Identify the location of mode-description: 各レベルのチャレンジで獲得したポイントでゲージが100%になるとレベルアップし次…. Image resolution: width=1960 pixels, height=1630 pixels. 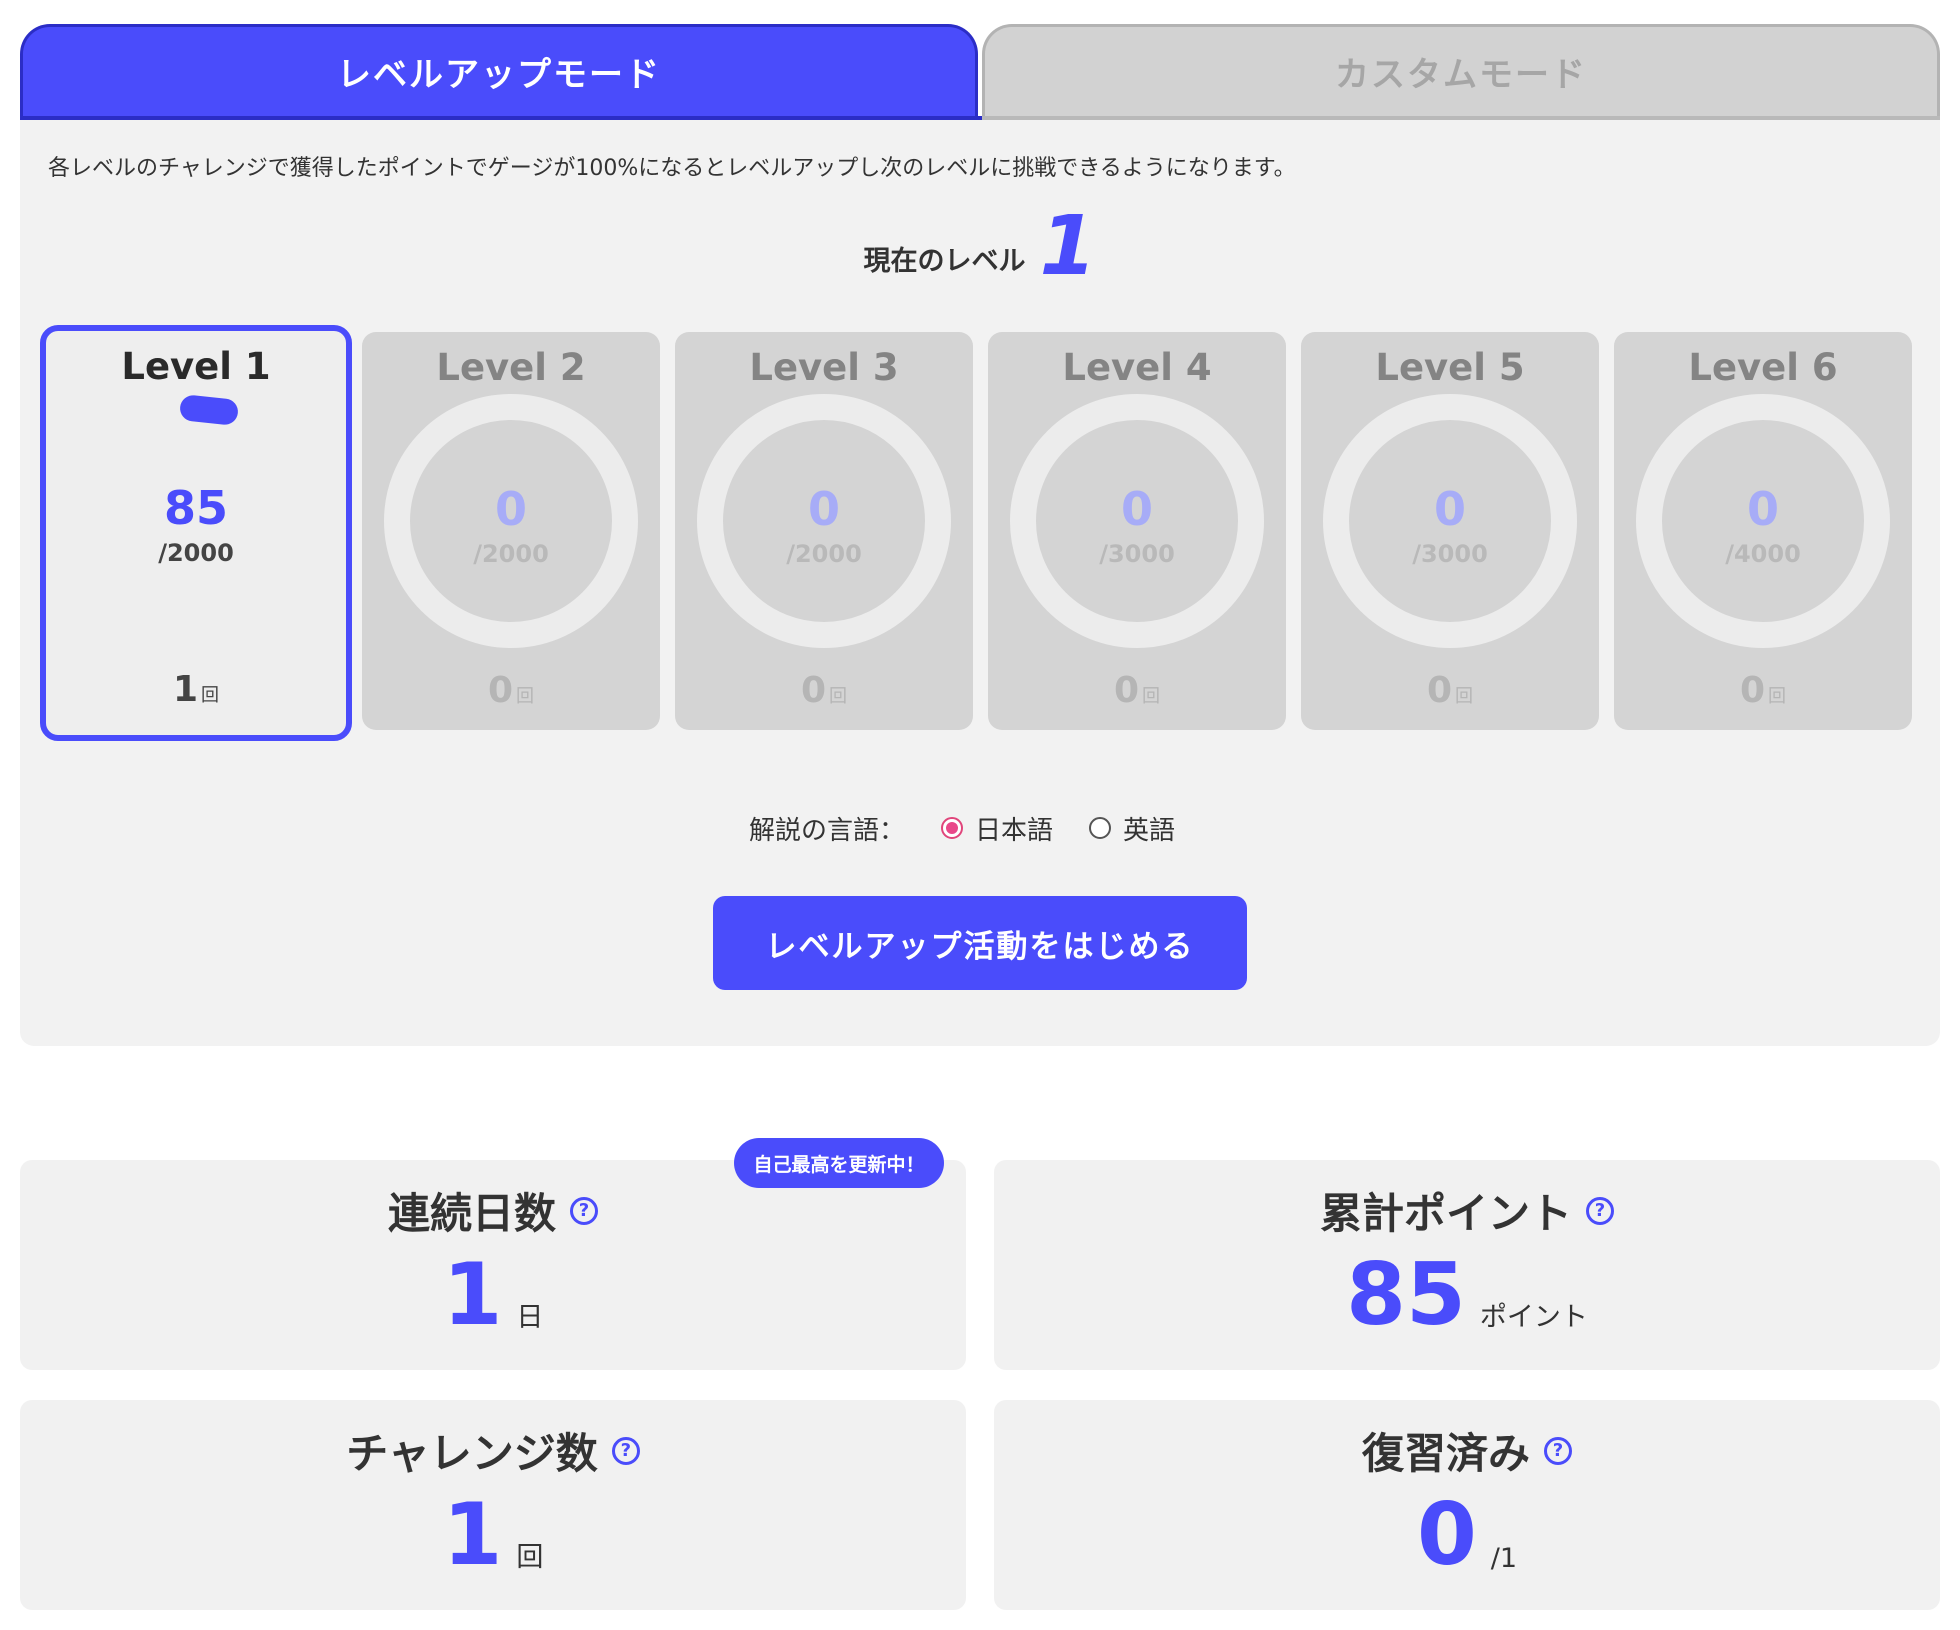
(672, 168).